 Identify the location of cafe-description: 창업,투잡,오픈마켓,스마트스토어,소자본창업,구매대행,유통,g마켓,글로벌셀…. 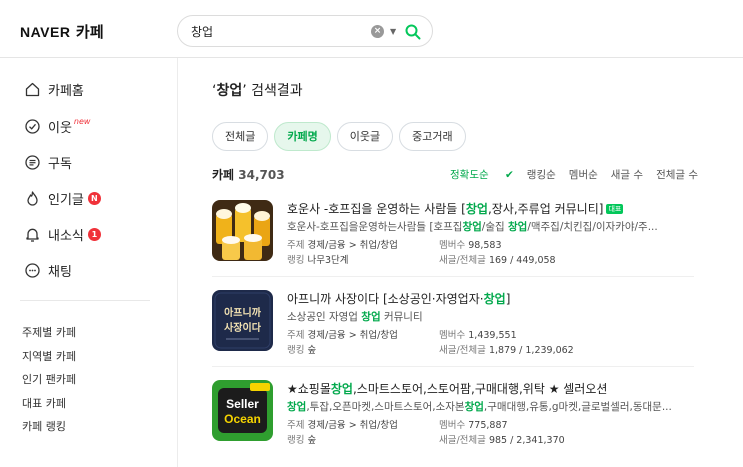
(479, 407).